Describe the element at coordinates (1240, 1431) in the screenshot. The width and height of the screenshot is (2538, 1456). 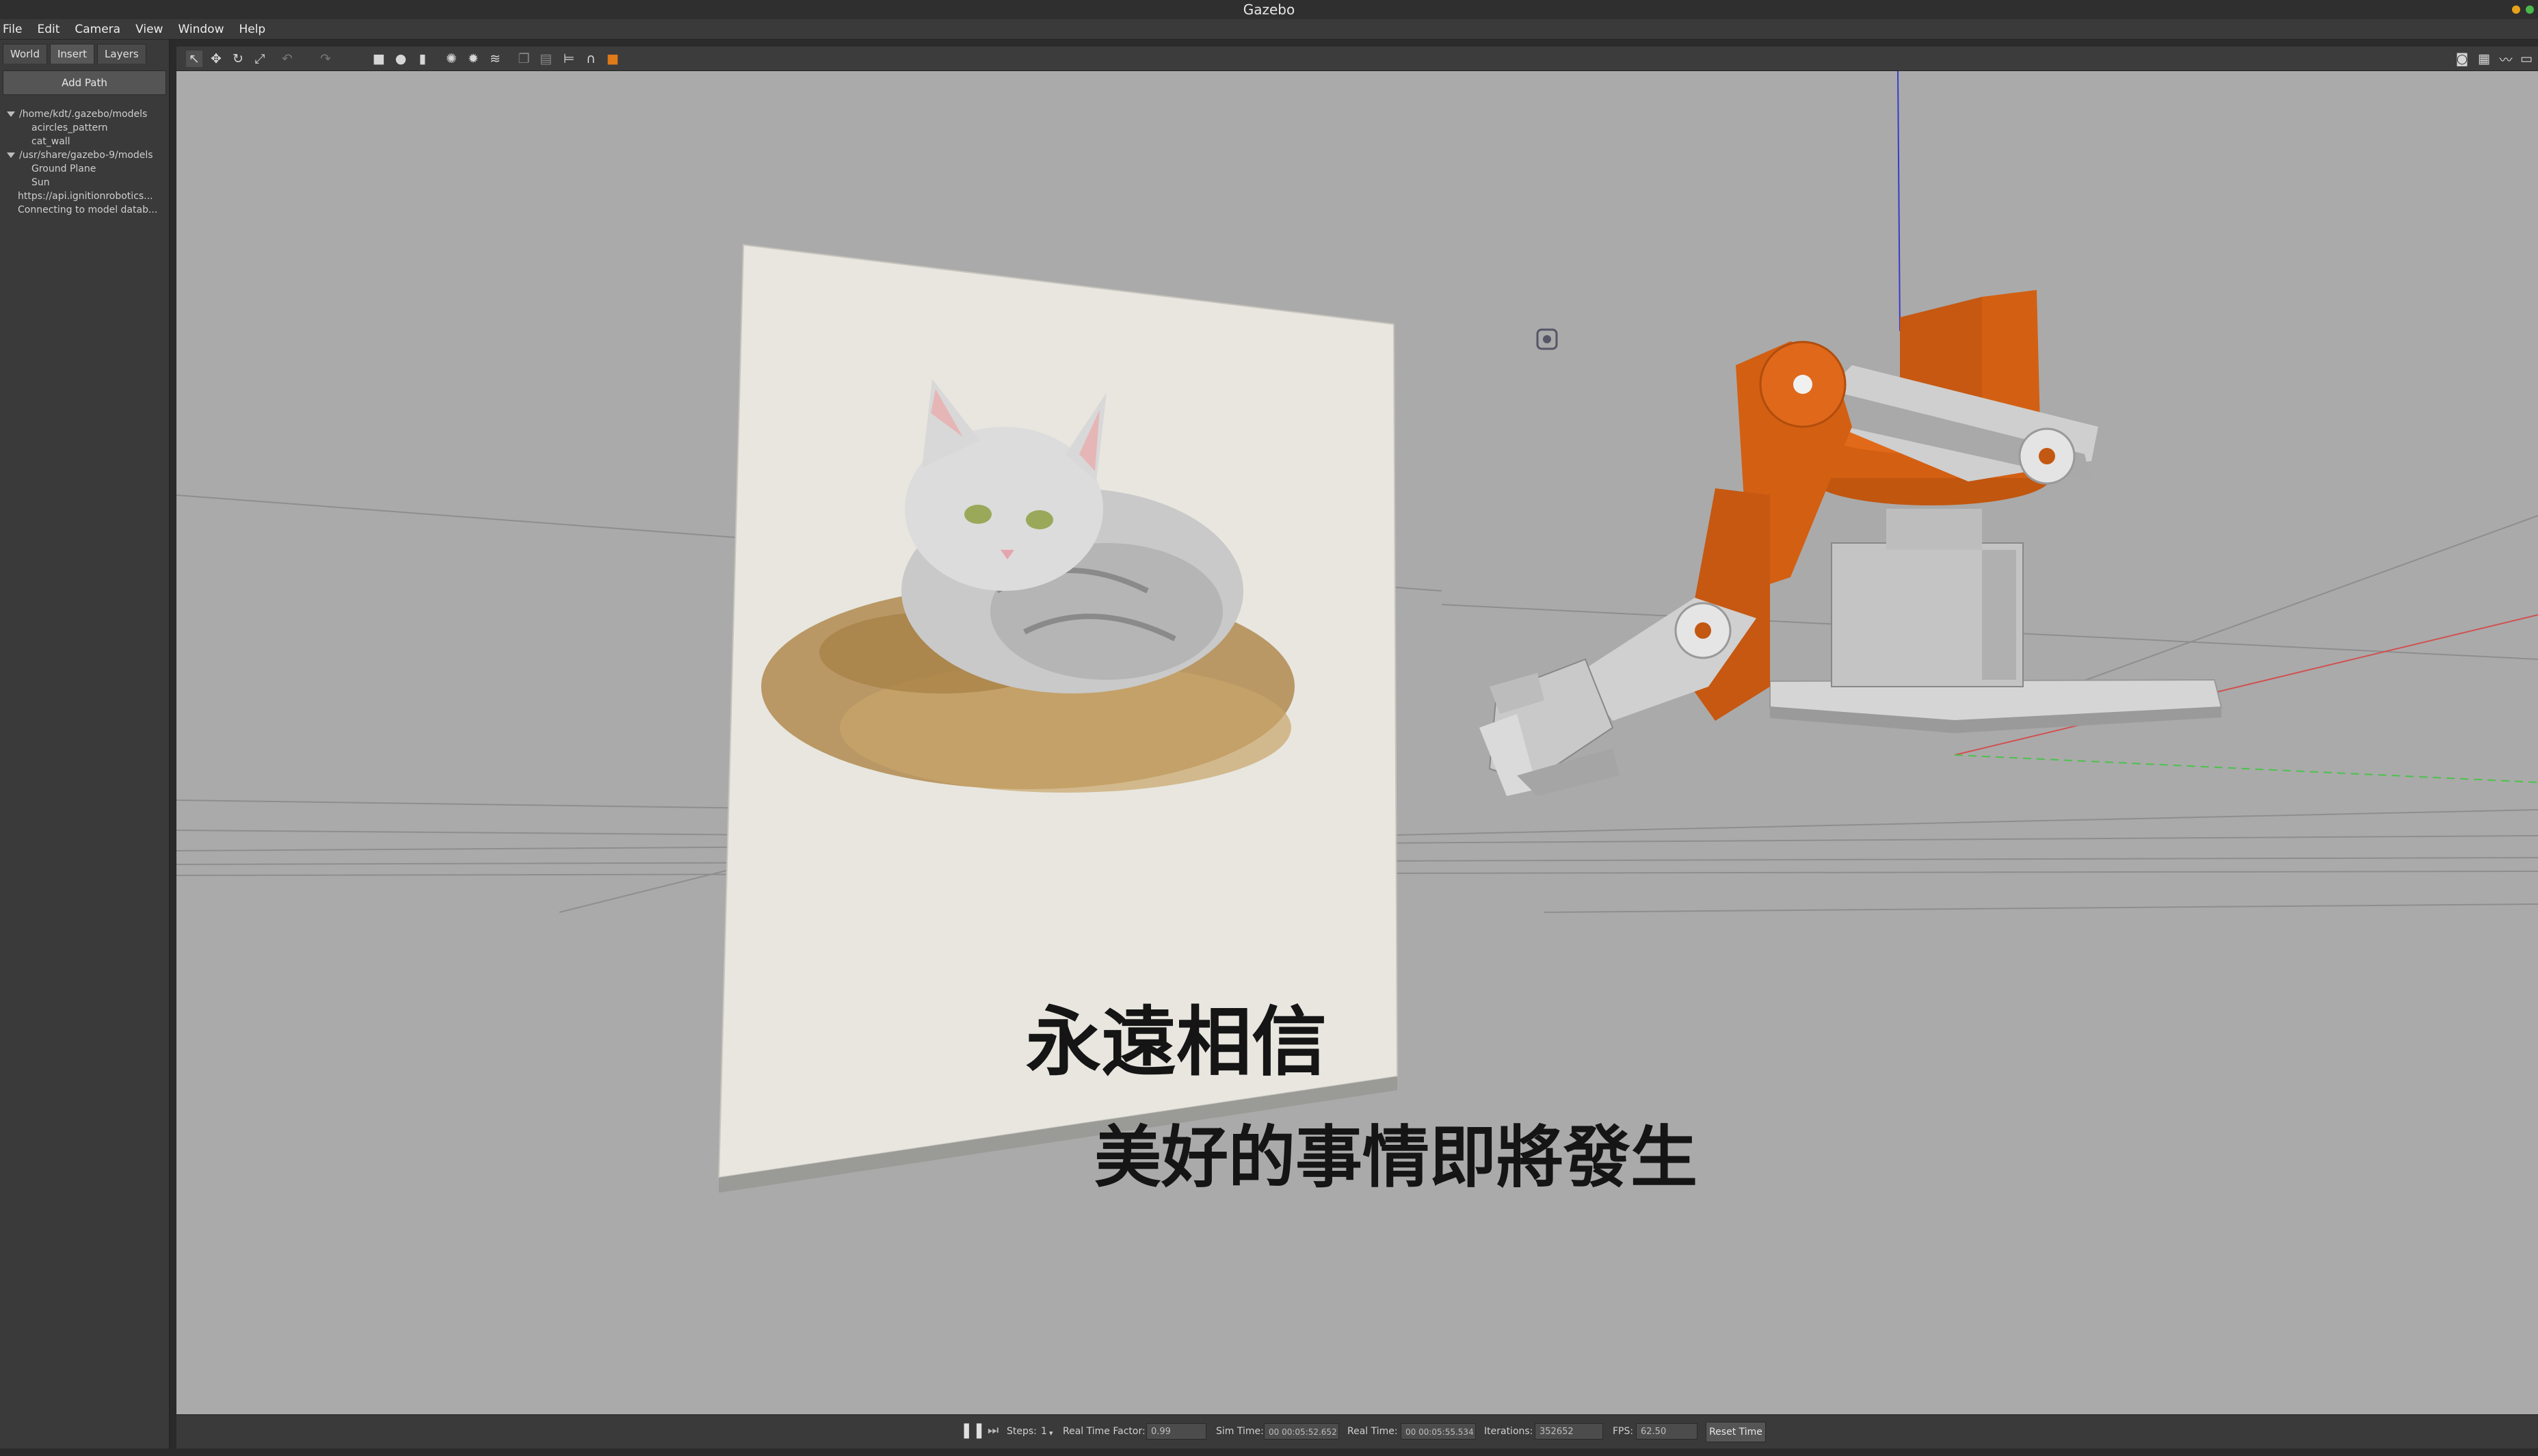
I see `sim-time-label: Sim Time:` at that location.